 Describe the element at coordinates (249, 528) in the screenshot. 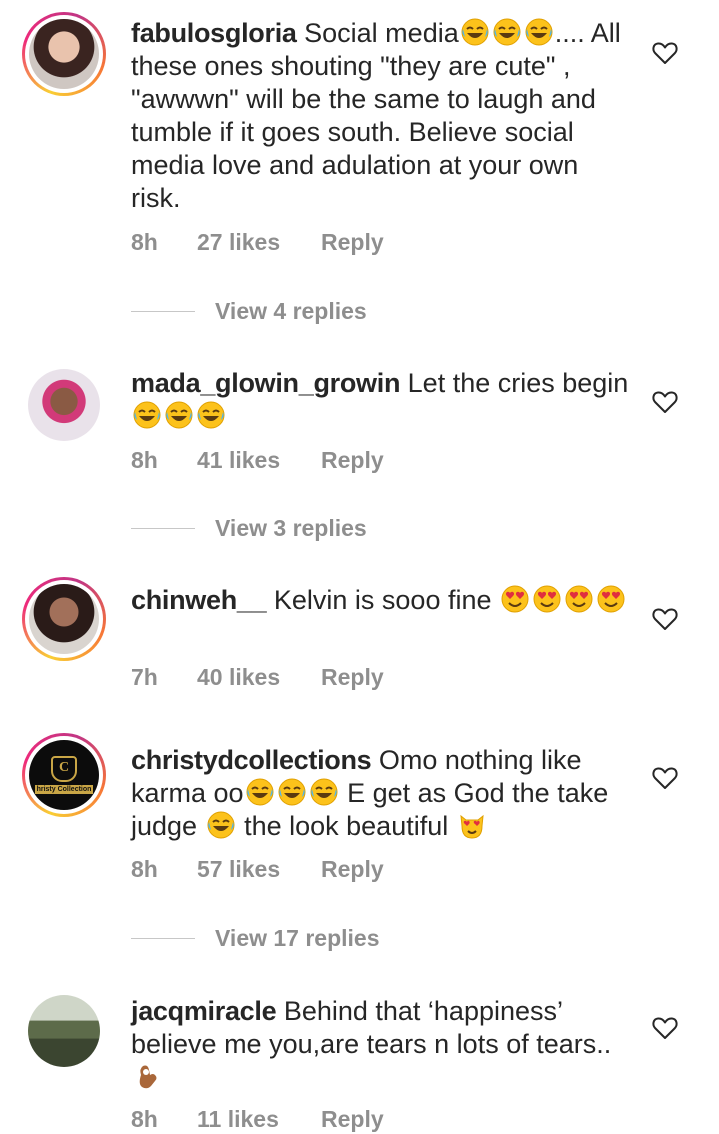

I see `view-replies-button: View 3 replies` at that location.